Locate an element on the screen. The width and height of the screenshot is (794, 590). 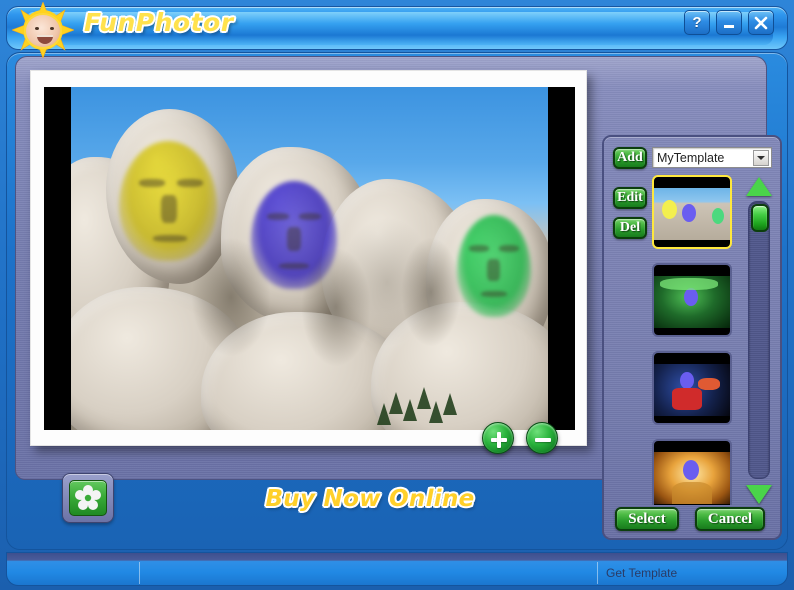
minimize-icon is located at coordinates (729, 26).